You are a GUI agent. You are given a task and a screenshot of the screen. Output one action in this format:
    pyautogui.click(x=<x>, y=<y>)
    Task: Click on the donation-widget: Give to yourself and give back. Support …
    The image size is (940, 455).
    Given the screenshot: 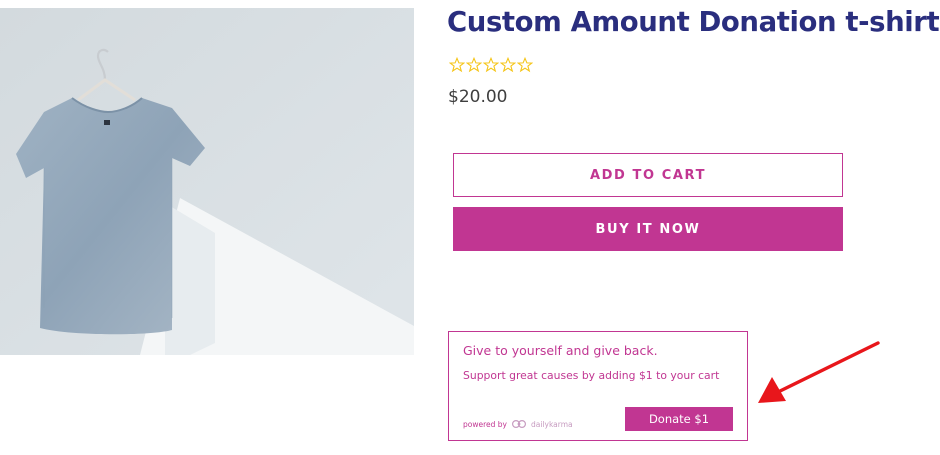 What is the action you would take?
    pyautogui.click(x=598, y=386)
    